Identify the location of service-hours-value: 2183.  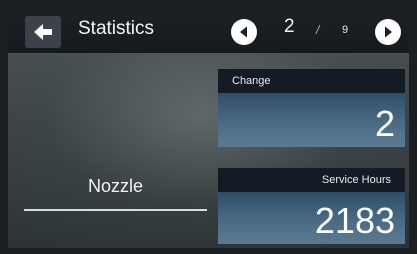
(354, 220).